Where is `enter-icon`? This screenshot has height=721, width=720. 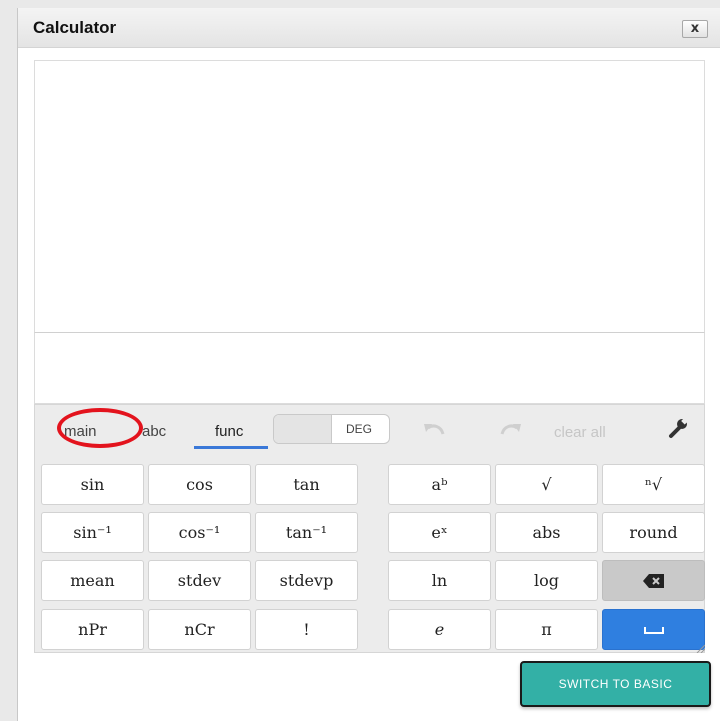 enter-icon is located at coordinates (653, 630).